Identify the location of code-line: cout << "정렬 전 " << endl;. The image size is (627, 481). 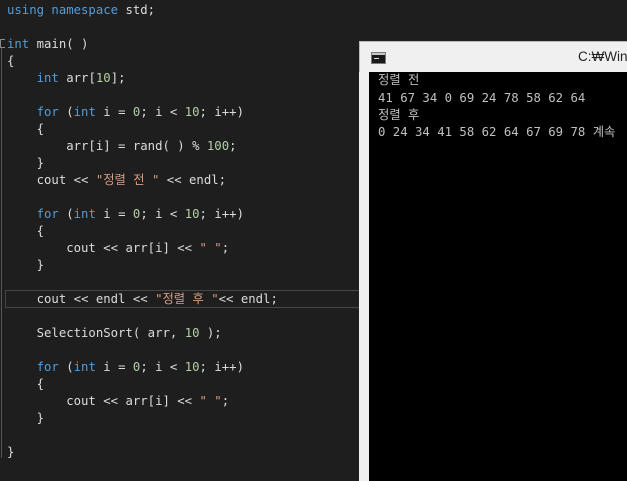
(116, 180).